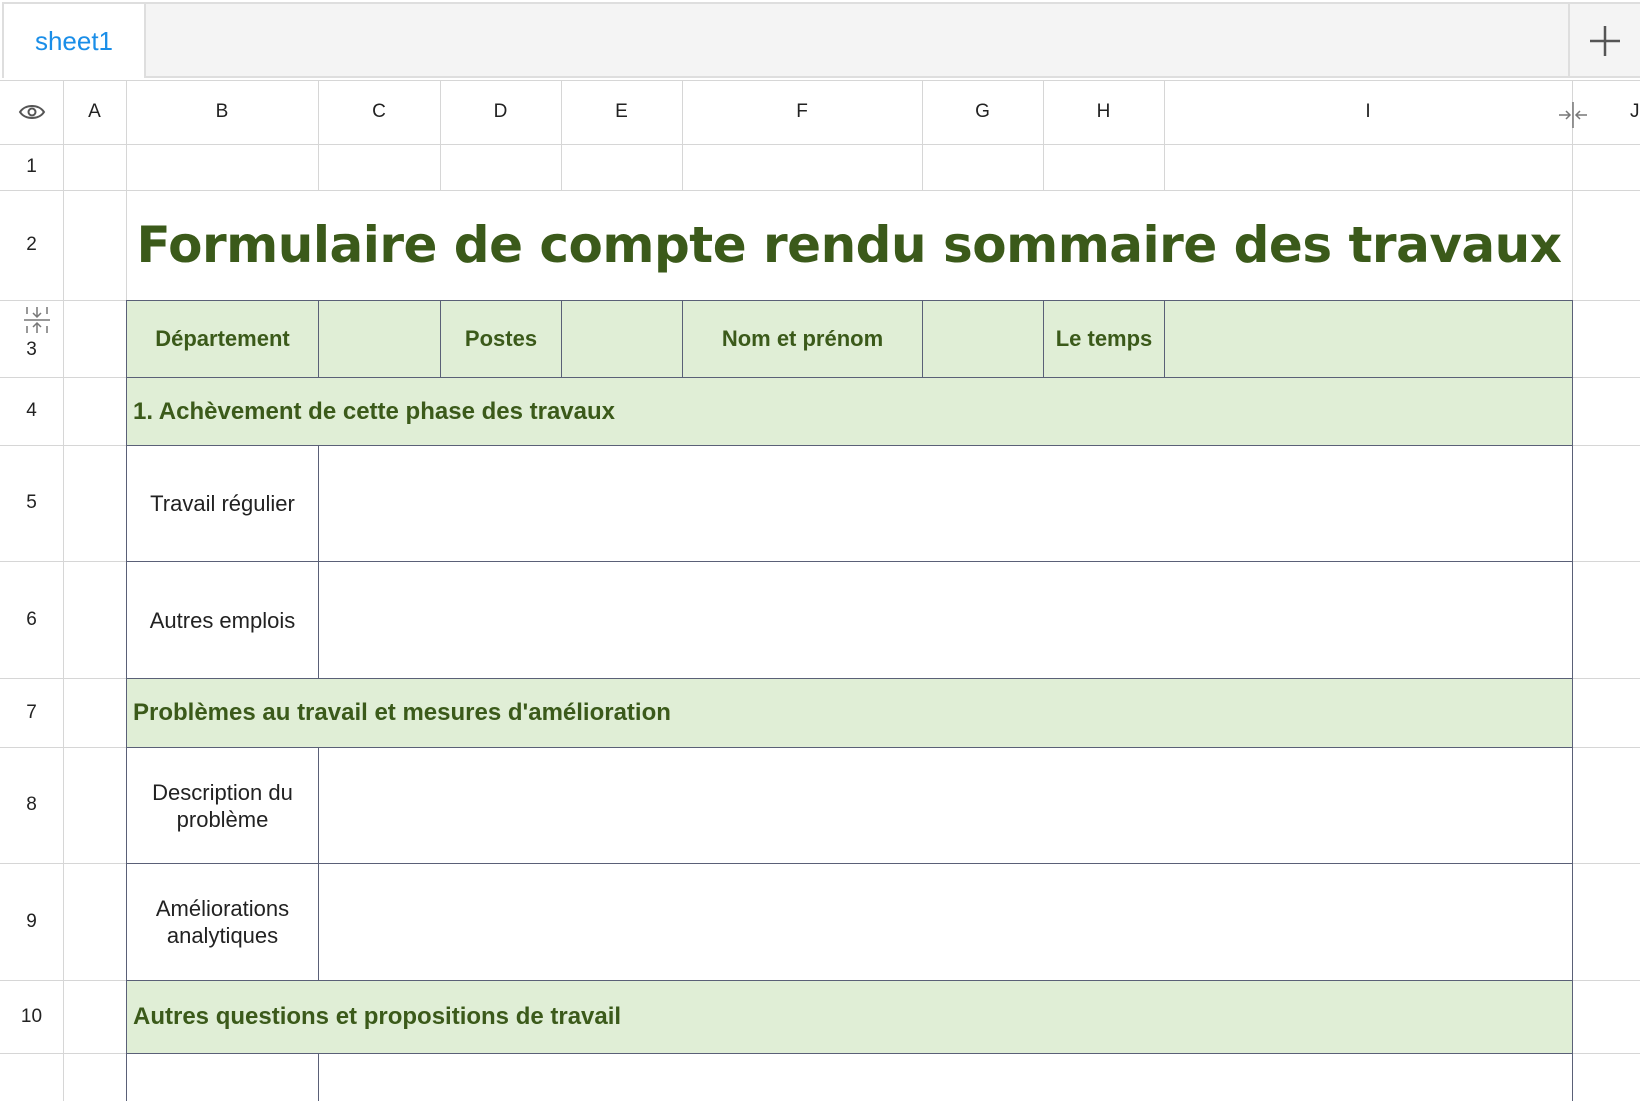 This screenshot has width=1640, height=1101. Describe the element at coordinates (31, 921) in the screenshot. I see `row-header-9: 9` at that location.